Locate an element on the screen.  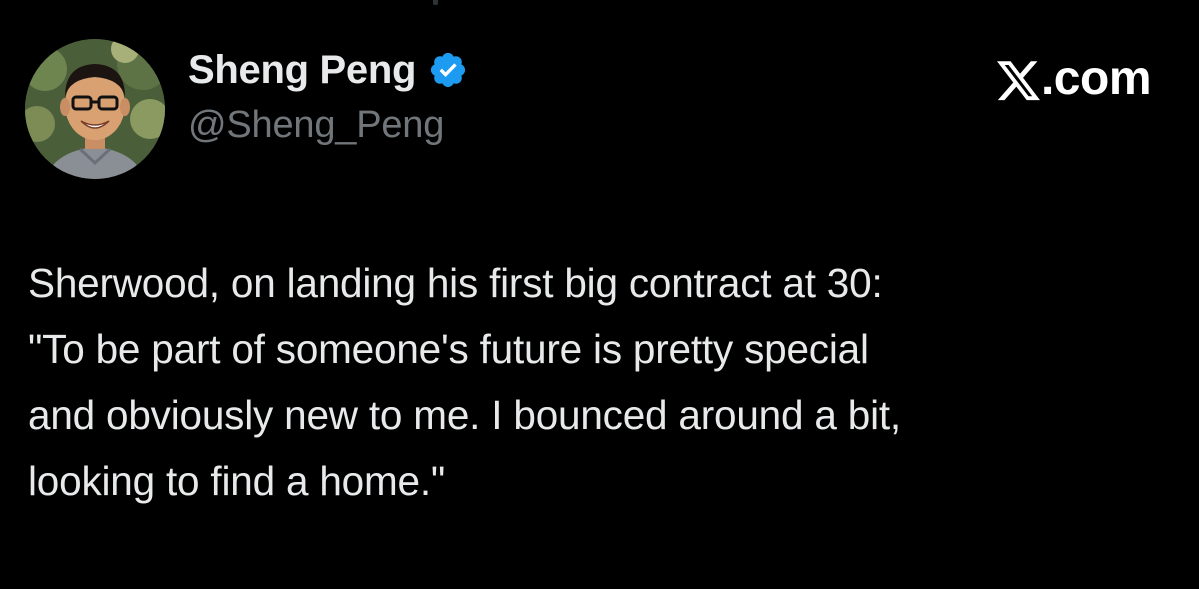
site-suffix: .com is located at coordinates (1096, 78).